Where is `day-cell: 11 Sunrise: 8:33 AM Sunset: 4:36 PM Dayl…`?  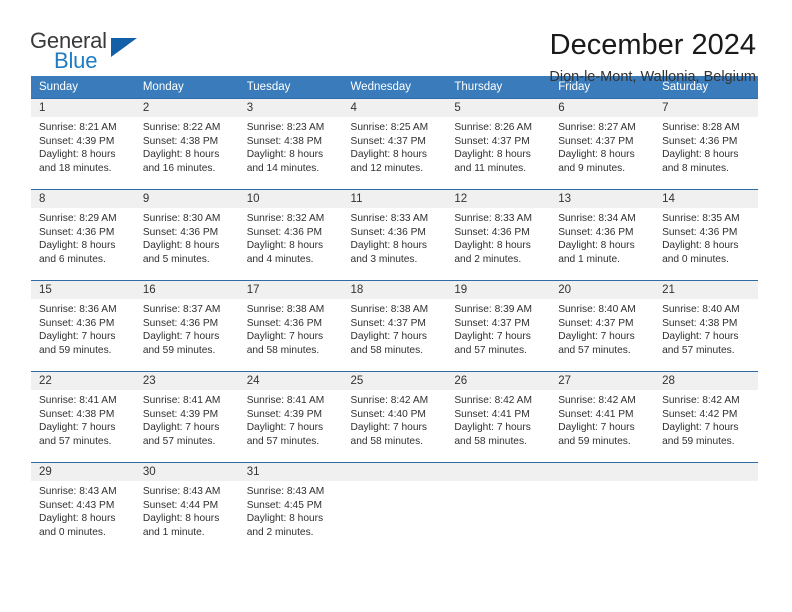 day-cell: 11 Sunrise: 8:33 AM Sunset: 4:36 PM Dayl… is located at coordinates (394, 235).